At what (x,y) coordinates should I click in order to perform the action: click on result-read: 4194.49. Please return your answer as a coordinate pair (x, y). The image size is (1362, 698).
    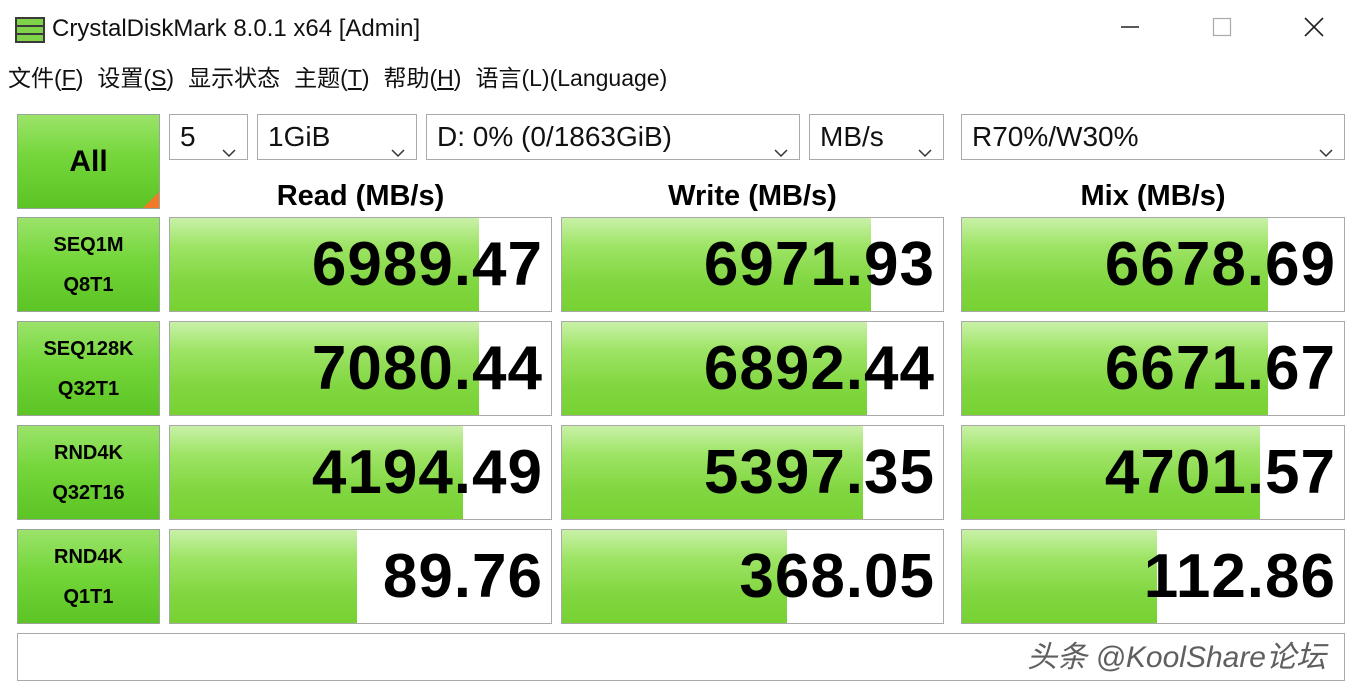
    Looking at the image, I should click on (360, 472).